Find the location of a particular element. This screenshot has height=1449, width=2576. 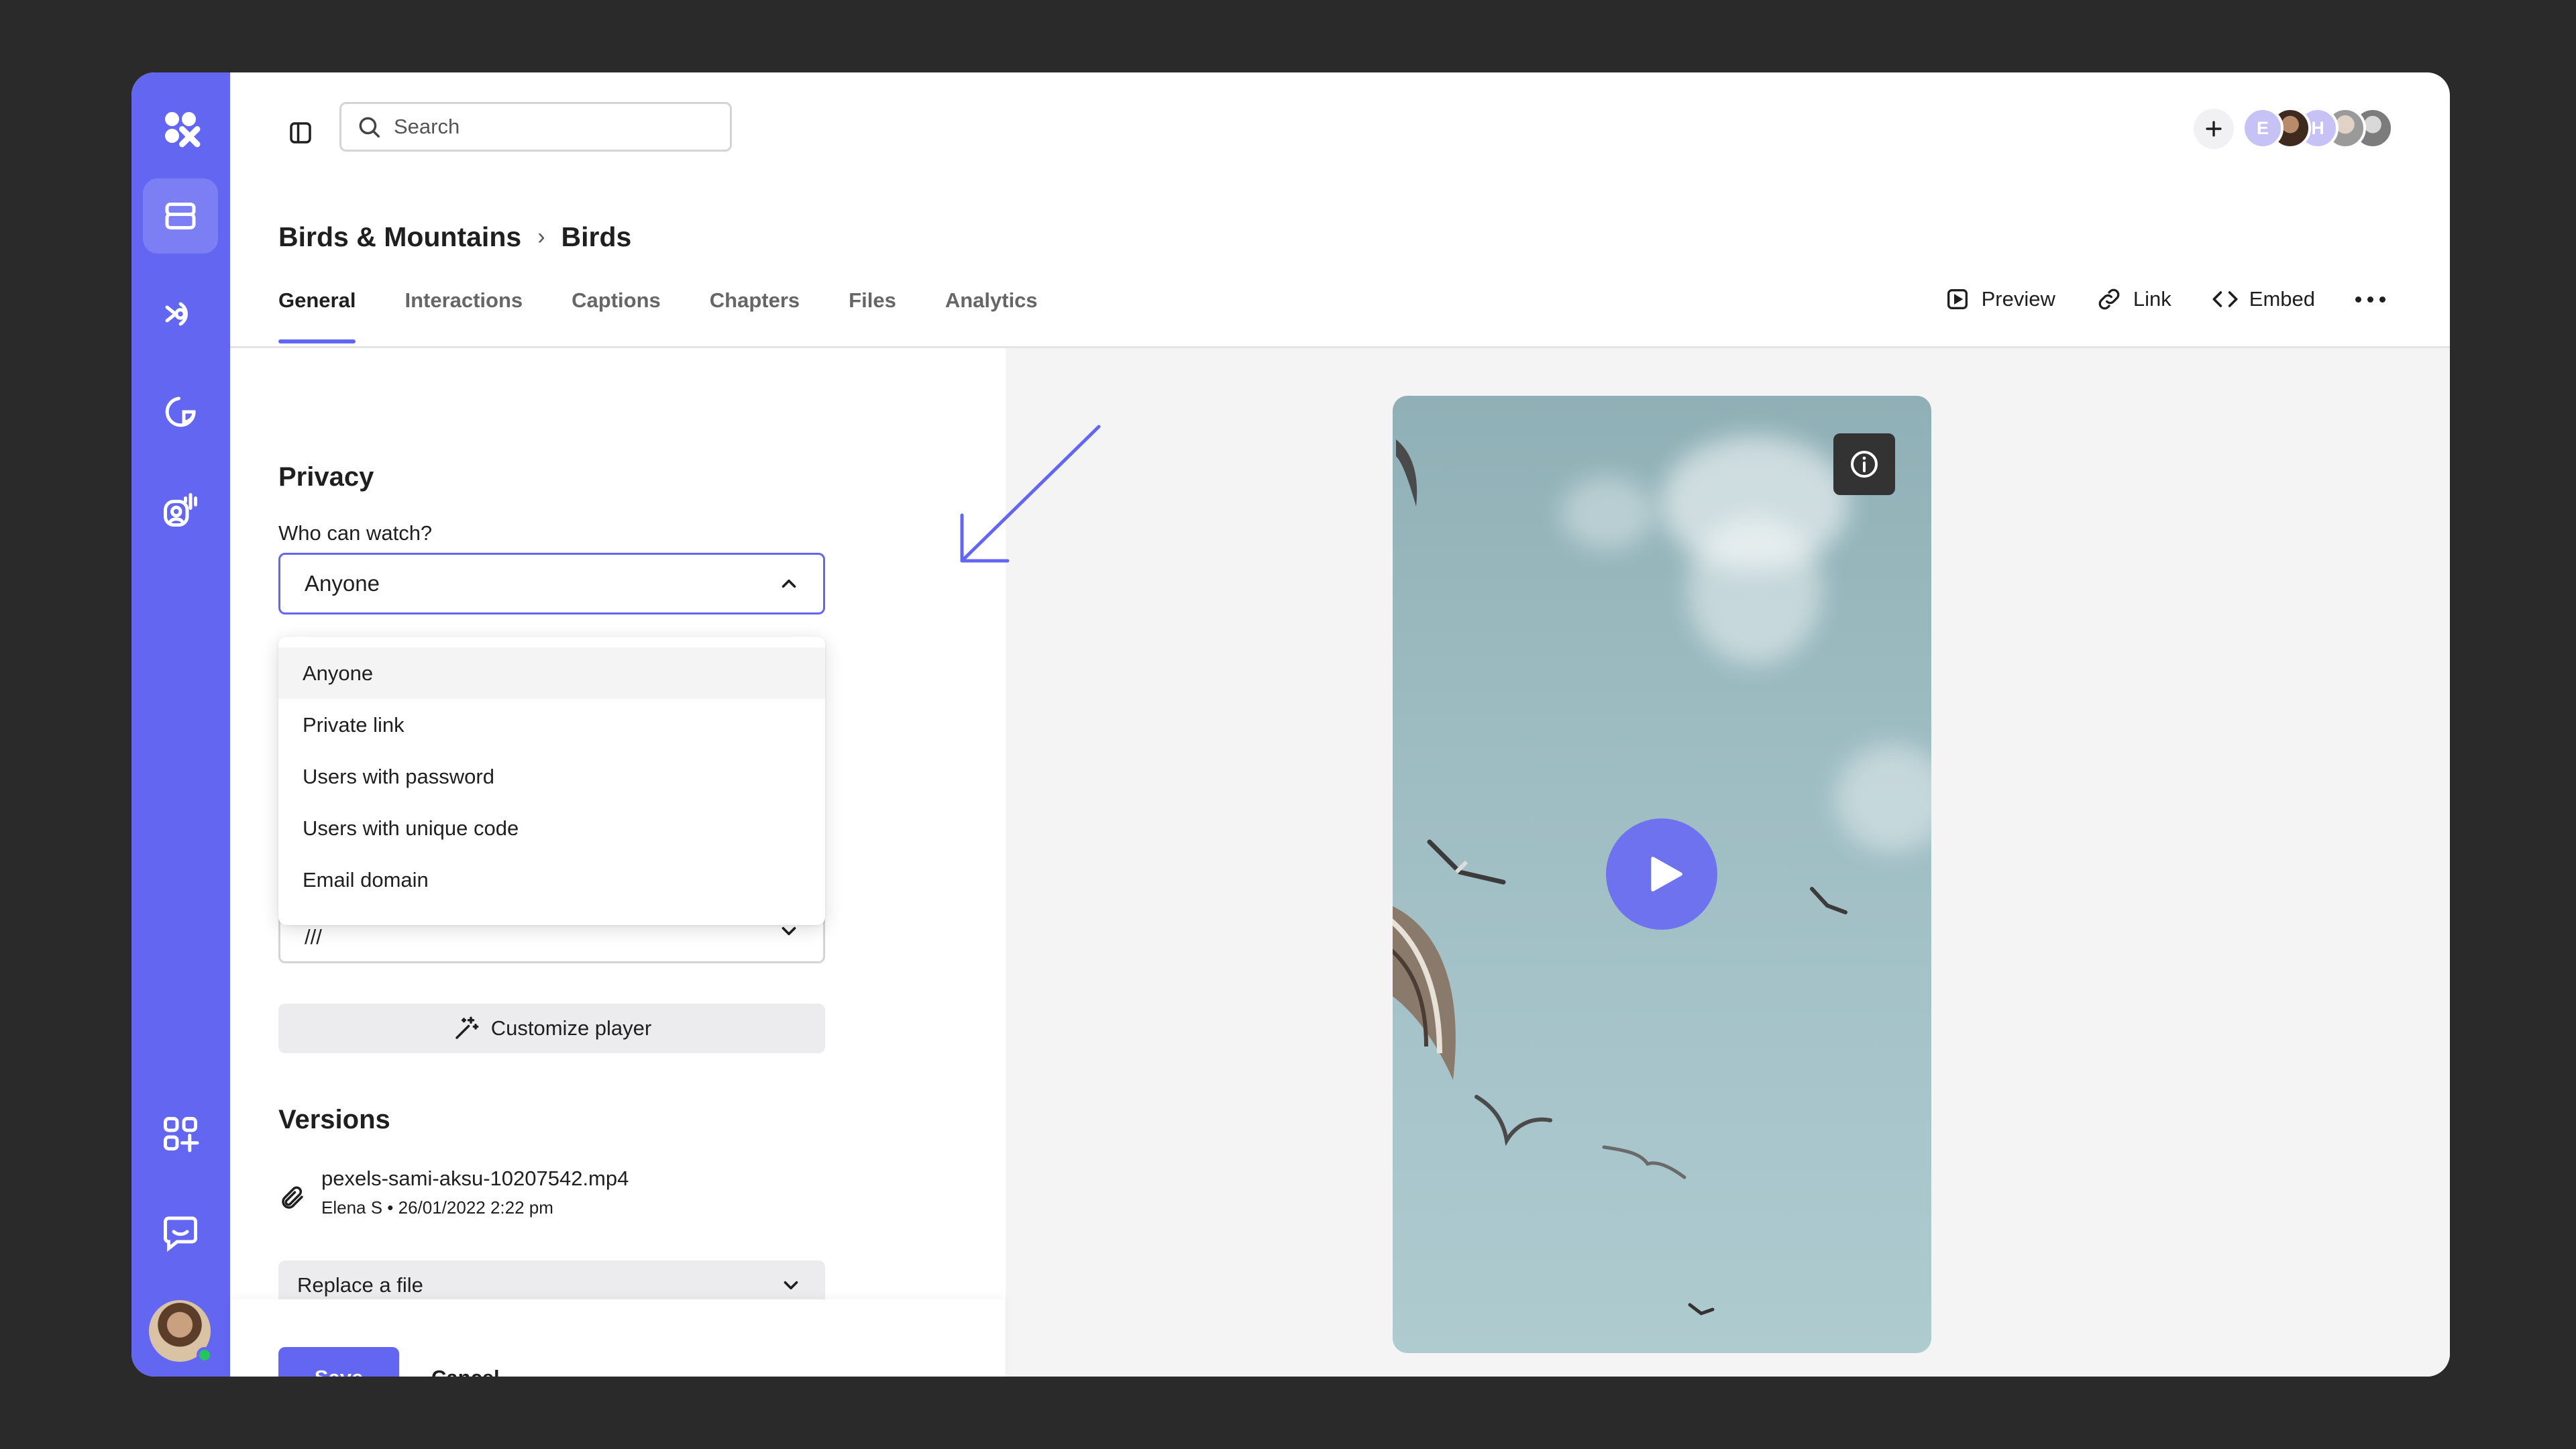

link-button: Link is located at coordinates (2133, 299).